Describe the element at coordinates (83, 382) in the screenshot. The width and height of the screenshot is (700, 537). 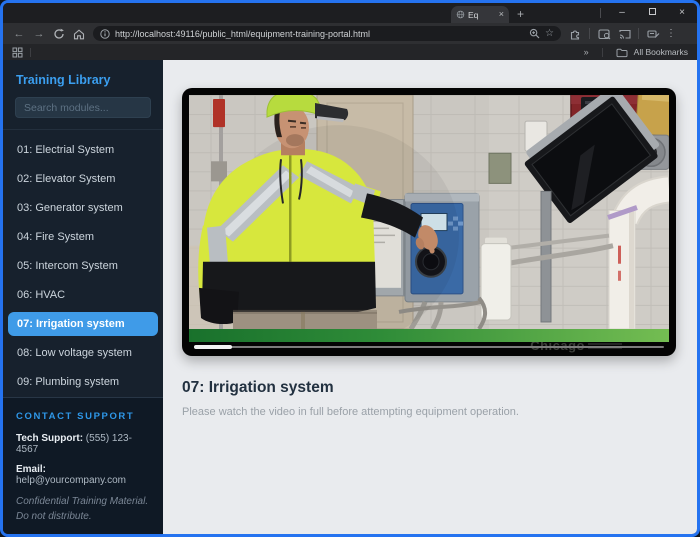
I see `sidebar-item-09: 09: Plumbing system` at that location.